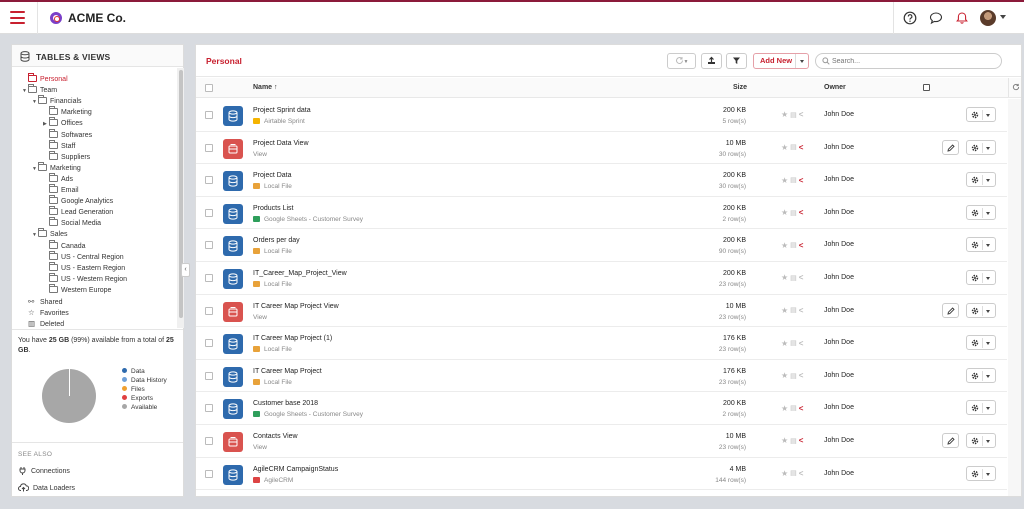 The width and height of the screenshot is (1024, 509). What do you see at coordinates (835, 87) in the screenshot?
I see `owner-column-header: Owner` at bounding box center [835, 87].